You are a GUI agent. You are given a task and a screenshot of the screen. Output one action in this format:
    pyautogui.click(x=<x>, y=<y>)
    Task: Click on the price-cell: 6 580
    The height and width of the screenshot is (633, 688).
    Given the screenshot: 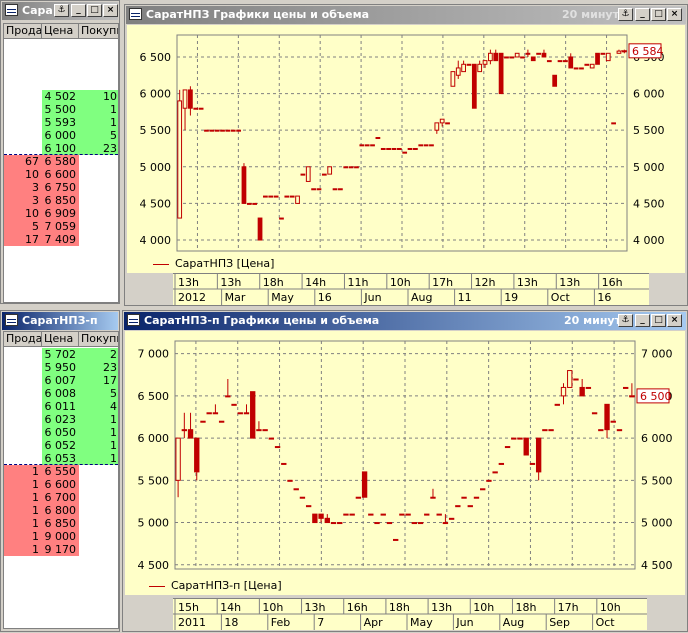 What is the action you would take?
    pyautogui.click(x=60, y=161)
    